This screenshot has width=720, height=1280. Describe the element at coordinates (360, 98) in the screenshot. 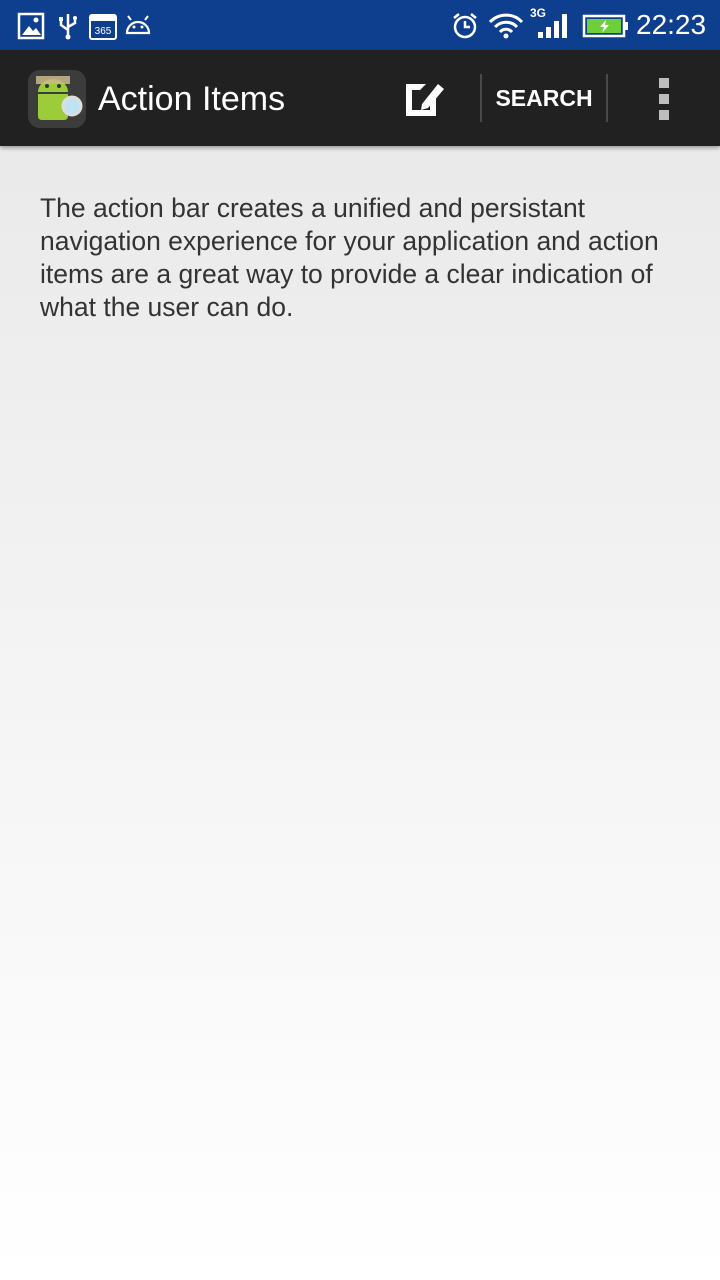

I see `action-bar: Action Items SEARCH` at that location.